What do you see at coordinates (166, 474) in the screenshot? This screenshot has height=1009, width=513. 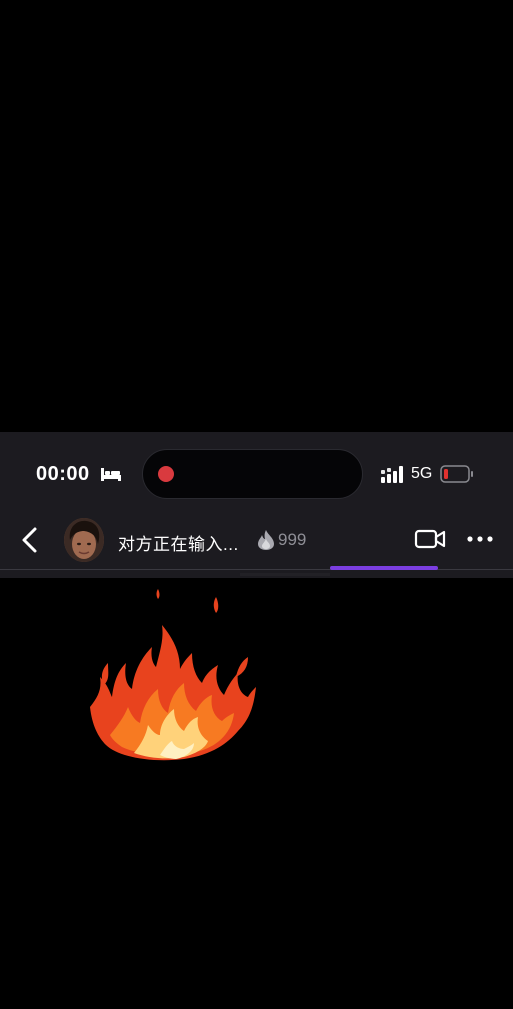 I see `recording-indicator` at bounding box center [166, 474].